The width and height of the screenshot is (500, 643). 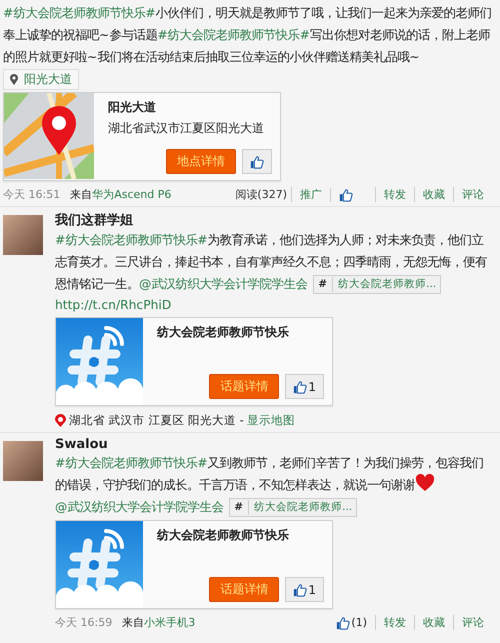 I want to click on heart-icon, so click(x=425, y=483).